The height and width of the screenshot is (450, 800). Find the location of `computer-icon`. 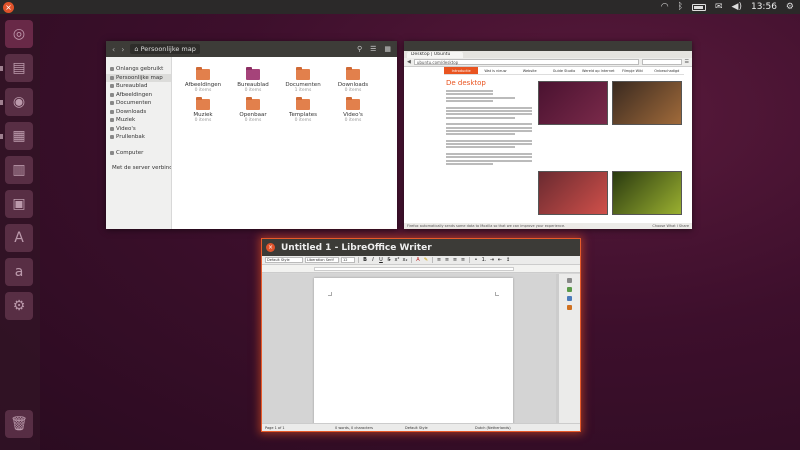

computer-icon is located at coordinates (112, 152).